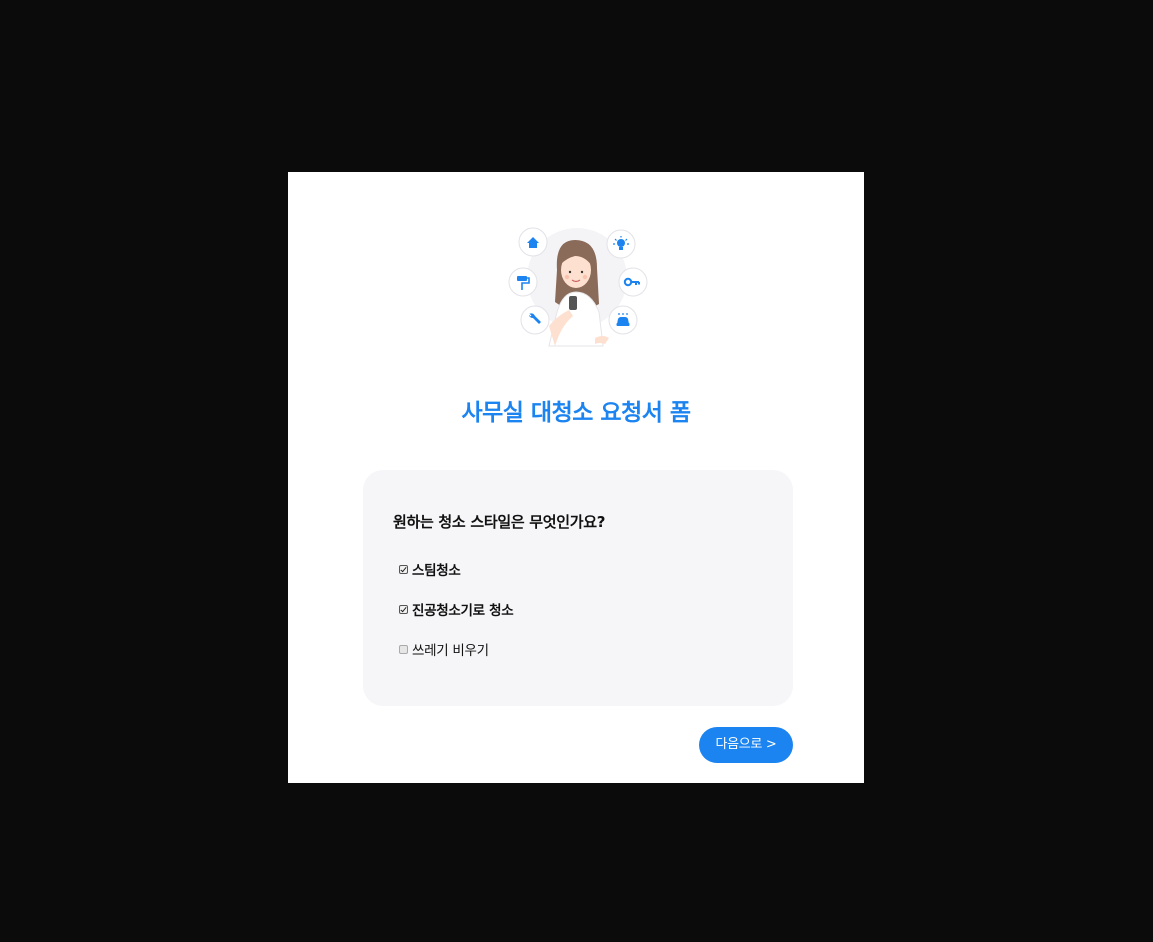 The width and height of the screenshot is (1153, 942). I want to click on key-icon, so click(633, 282).